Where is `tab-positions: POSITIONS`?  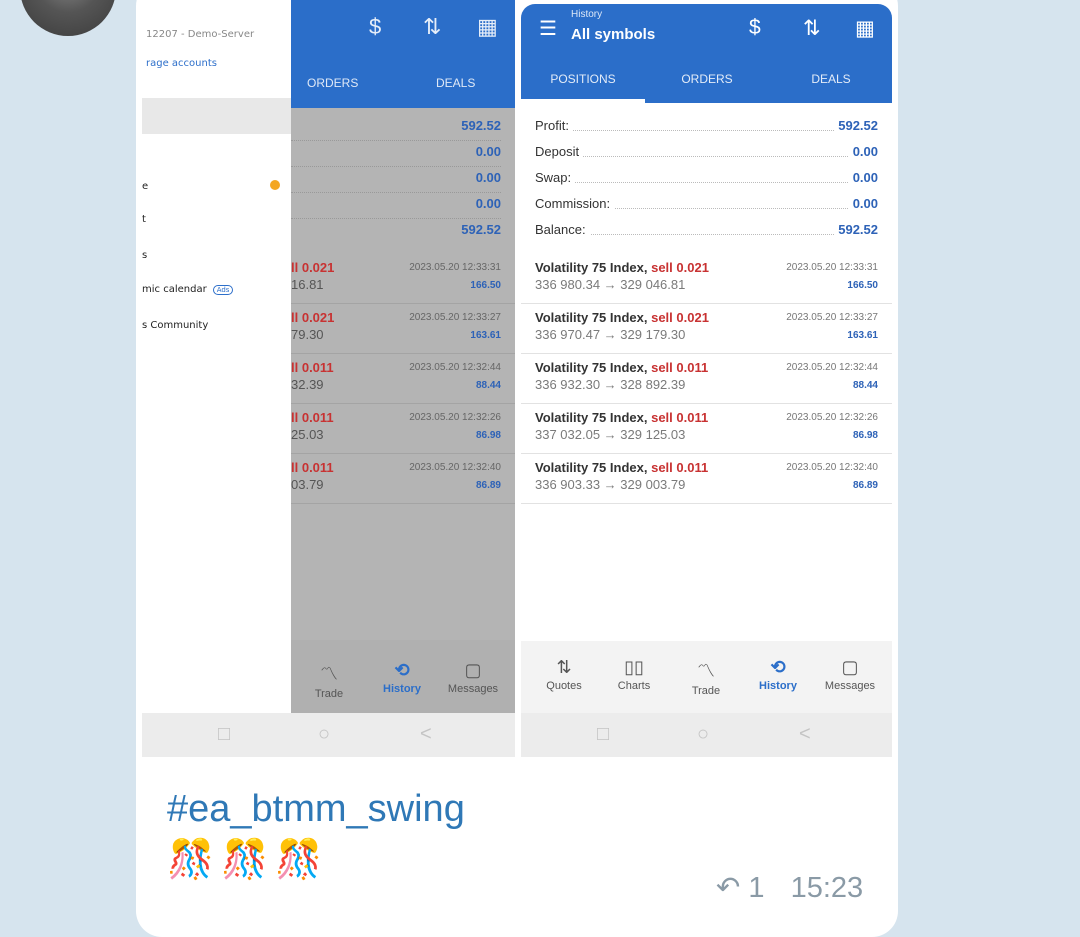 tab-positions: POSITIONS is located at coordinates (583, 79).